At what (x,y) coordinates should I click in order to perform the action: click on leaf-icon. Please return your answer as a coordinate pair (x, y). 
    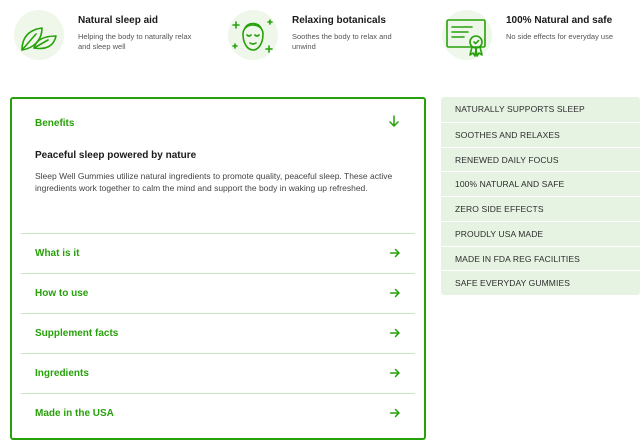
    Looking at the image, I should click on (39, 35).